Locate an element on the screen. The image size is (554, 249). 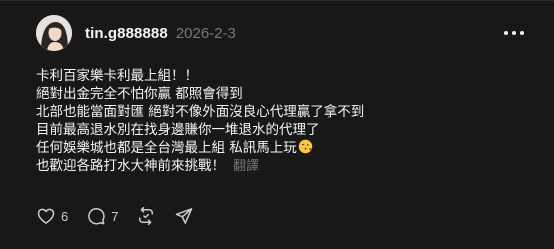
post-text-line: 絕對出金完全不怕你贏 都照會得到 is located at coordinates (139, 94).